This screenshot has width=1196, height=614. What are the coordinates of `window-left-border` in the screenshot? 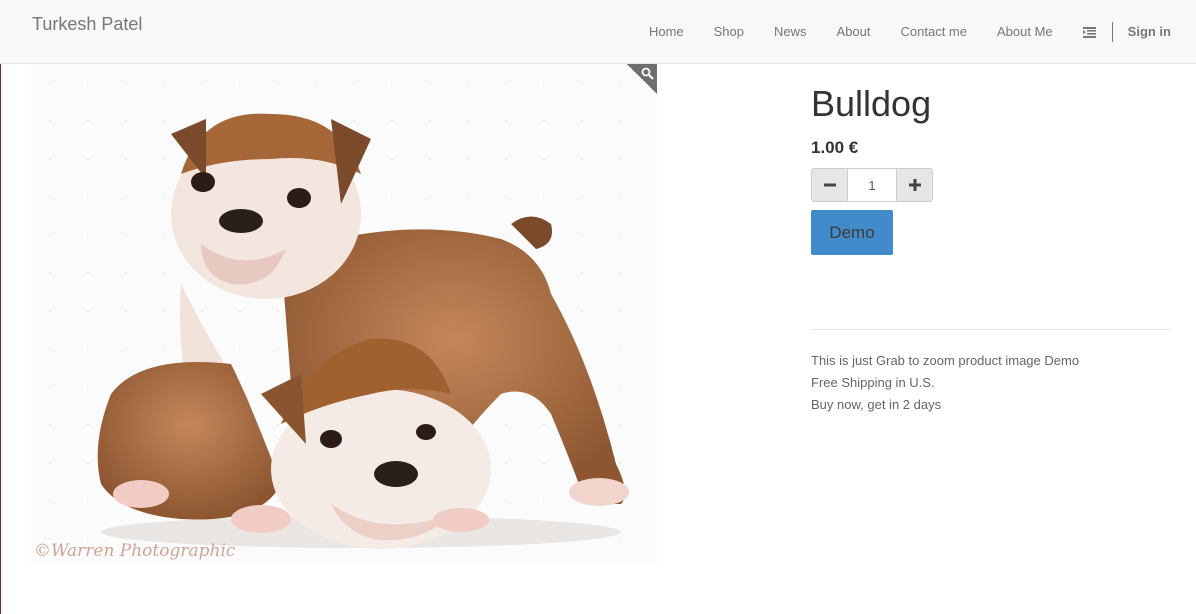 It's located at (0, 307).